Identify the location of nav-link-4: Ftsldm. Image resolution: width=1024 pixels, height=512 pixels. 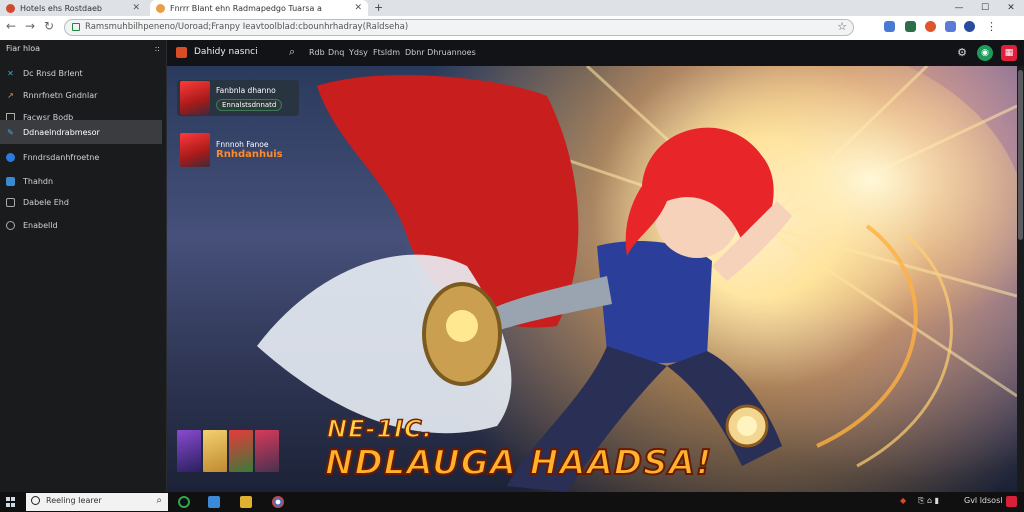
(386, 52).